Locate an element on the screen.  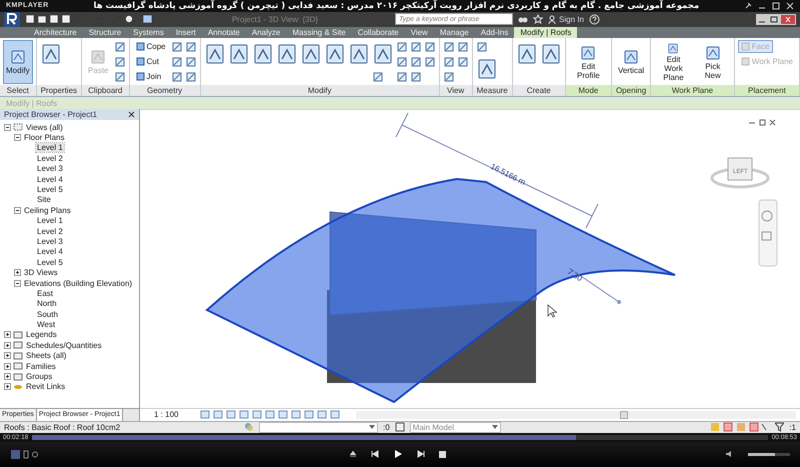
restore-icon is located at coordinates (774, 19).